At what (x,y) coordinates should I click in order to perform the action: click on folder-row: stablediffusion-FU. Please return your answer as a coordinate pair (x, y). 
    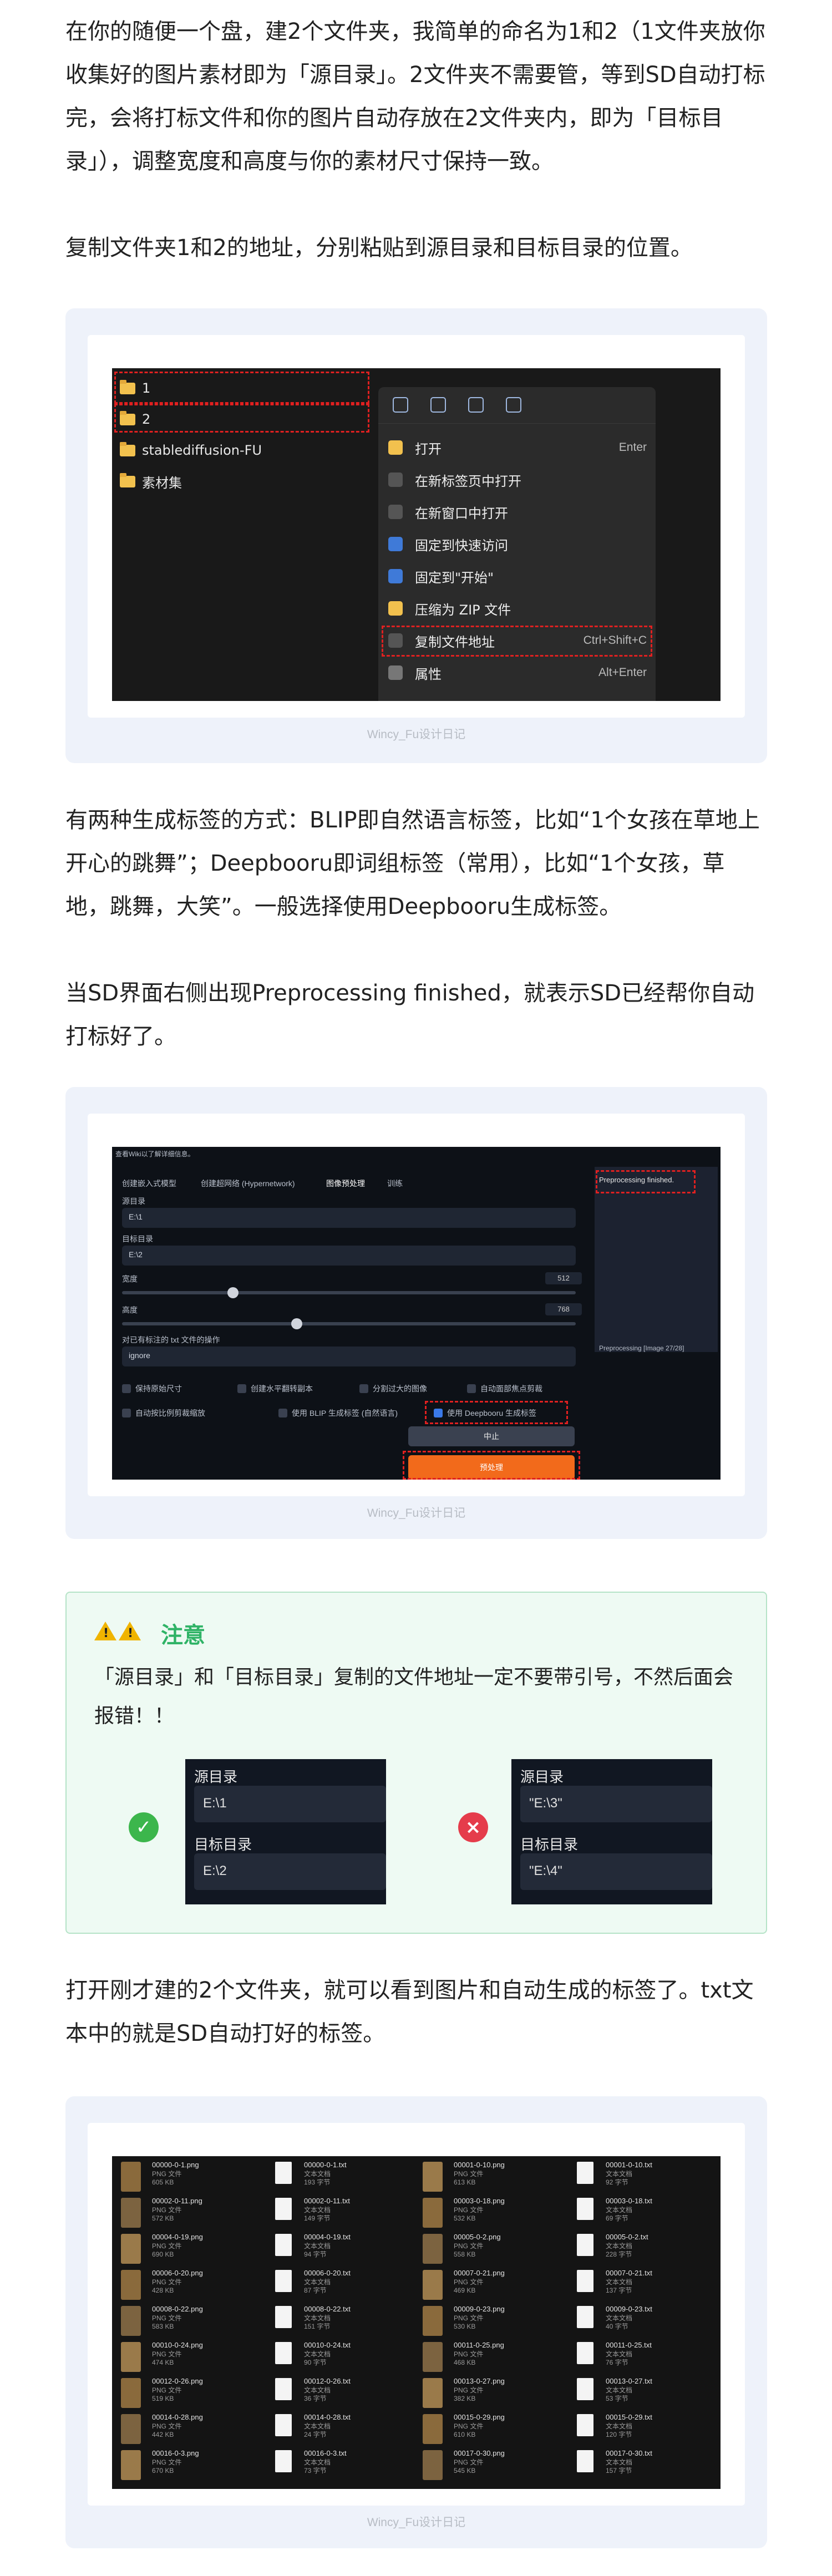
    Looking at the image, I should click on (191, 450).